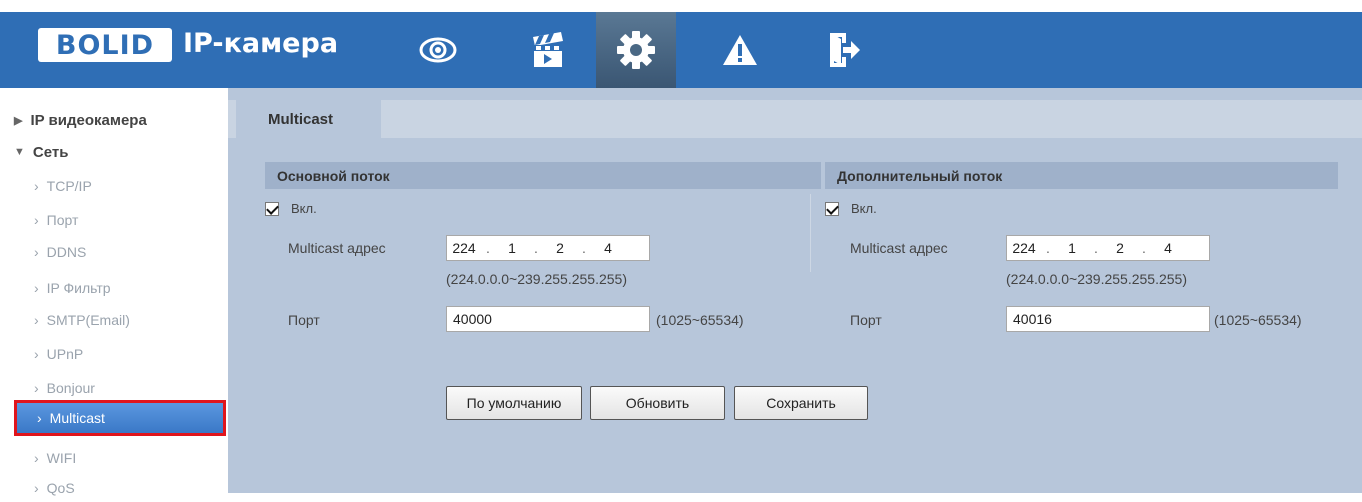  I want to click on sidebar-item-upnp: › UPnP, so click(58, 354).